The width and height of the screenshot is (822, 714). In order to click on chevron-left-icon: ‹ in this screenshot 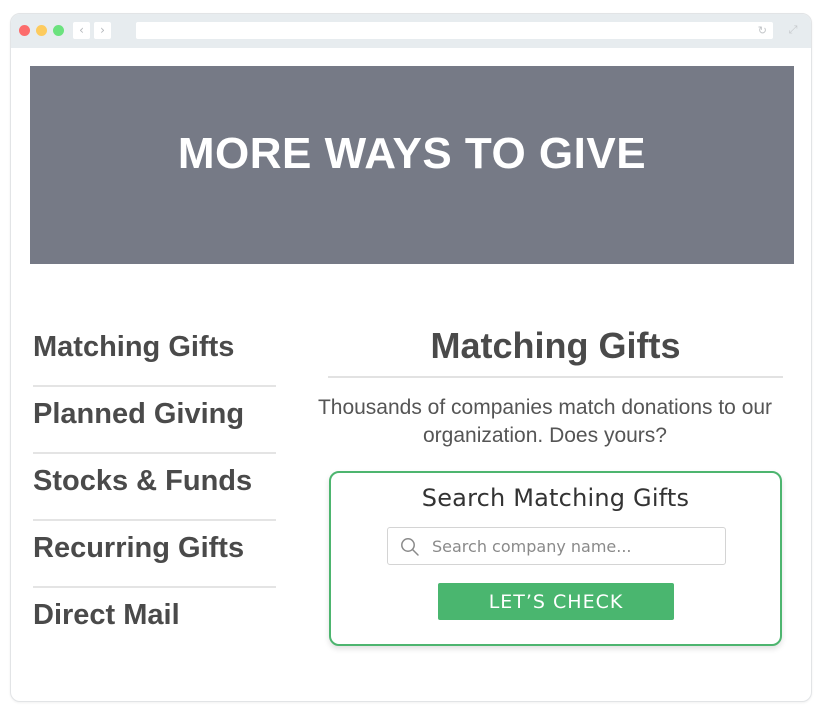, I will do `click(81, 30)`.